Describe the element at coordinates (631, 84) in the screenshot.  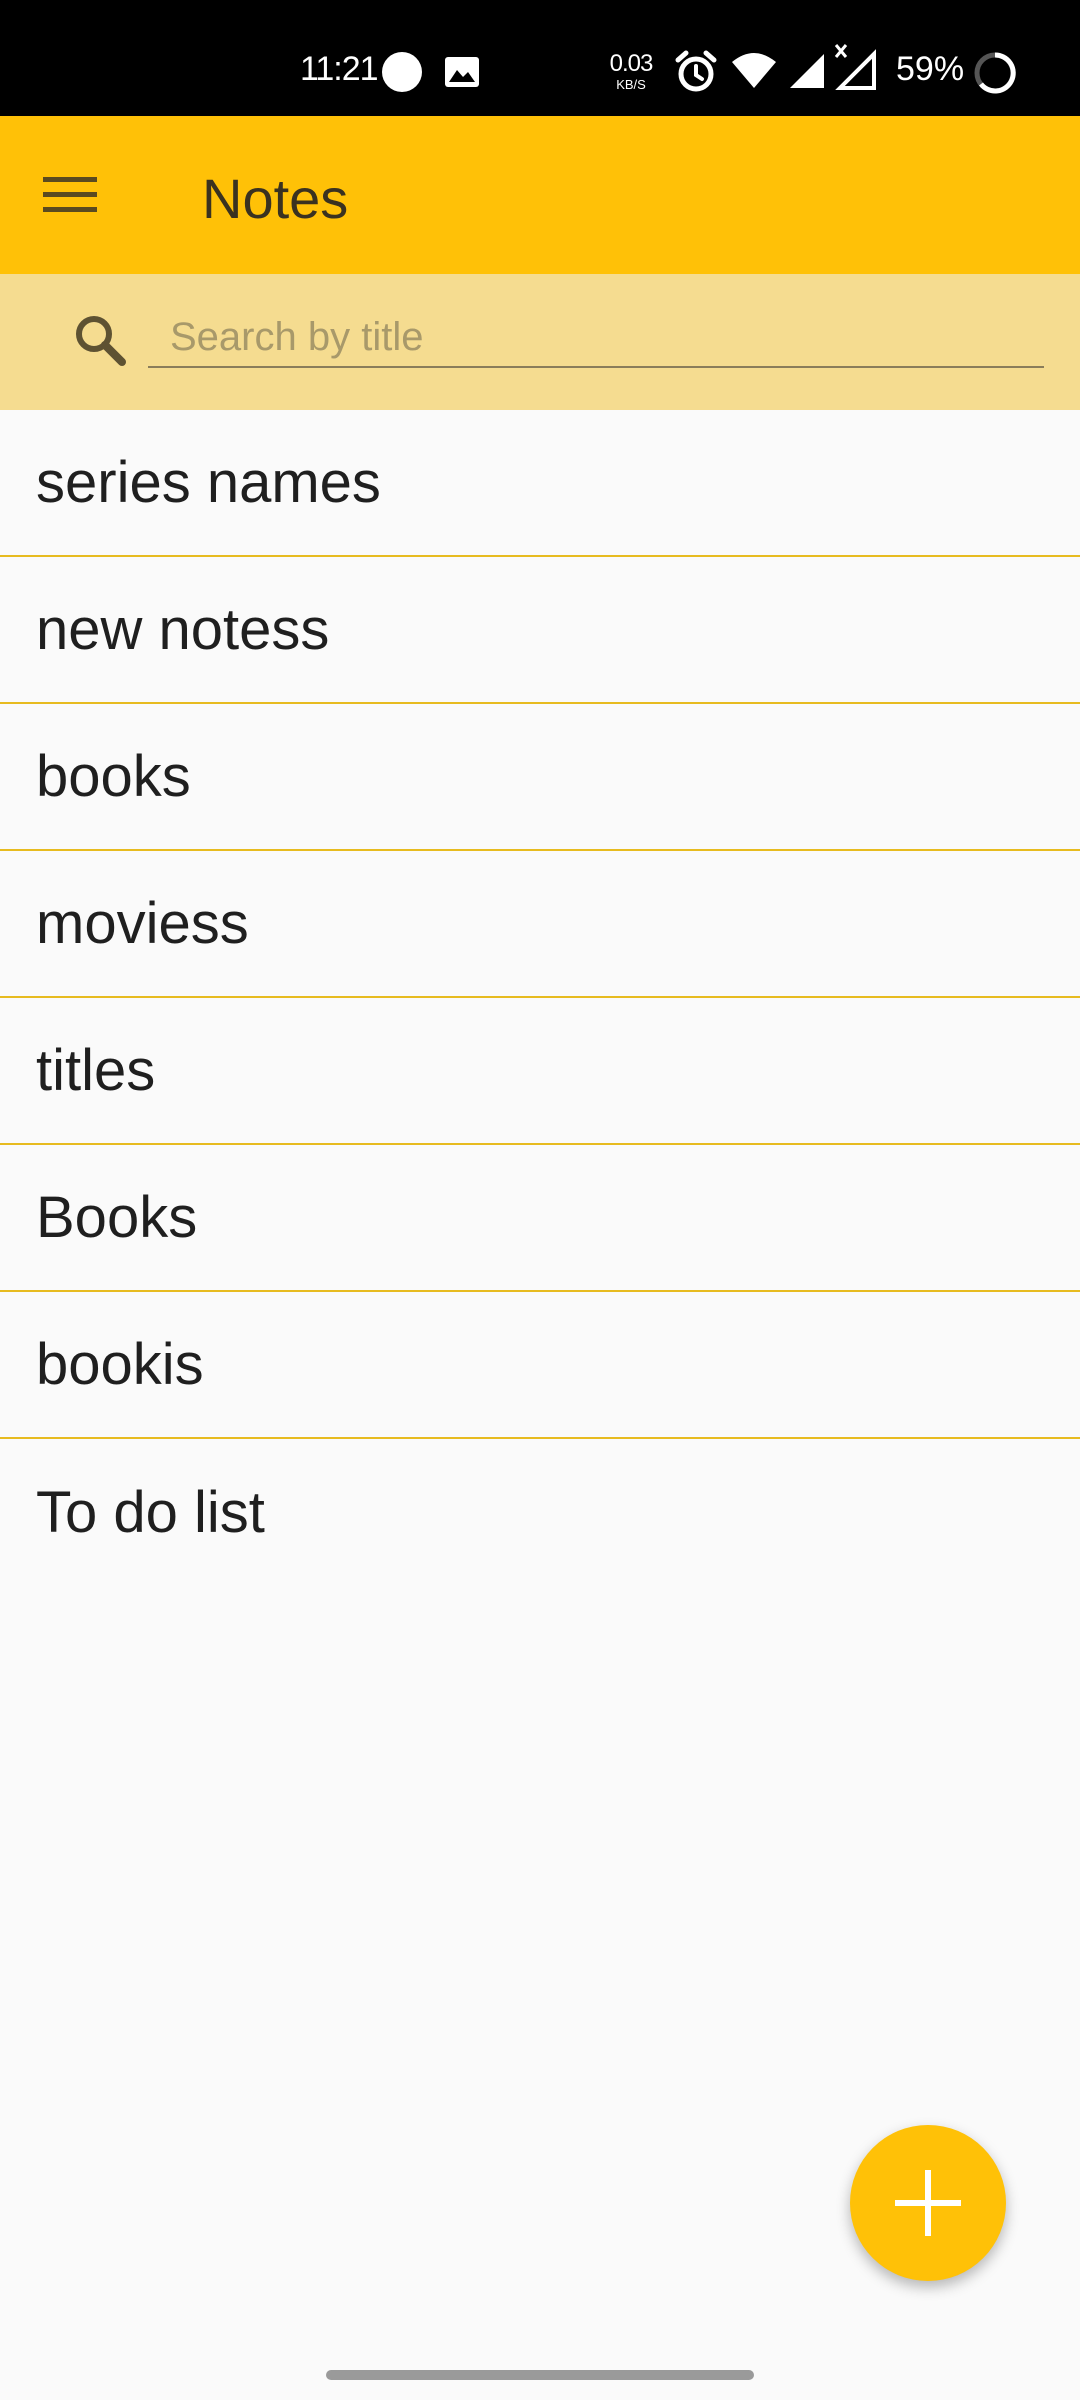
I see `network-speed-unit: KB/S` at that location.